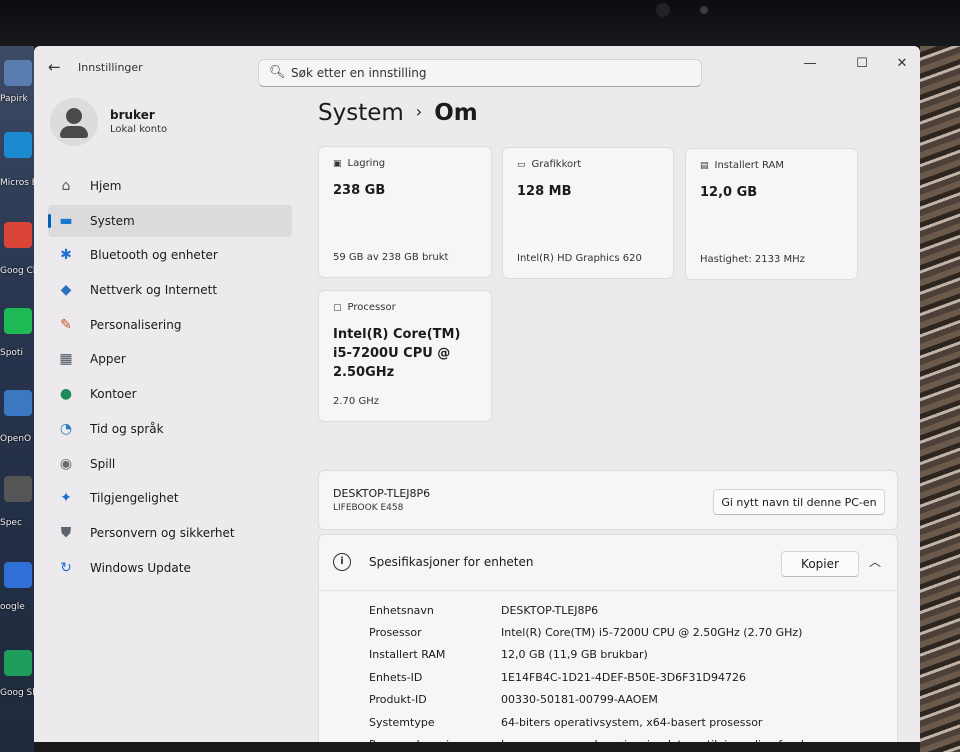 This screenshot has height=752, width=960. I want to click on desktop-label: Spec, so click(11, 523).